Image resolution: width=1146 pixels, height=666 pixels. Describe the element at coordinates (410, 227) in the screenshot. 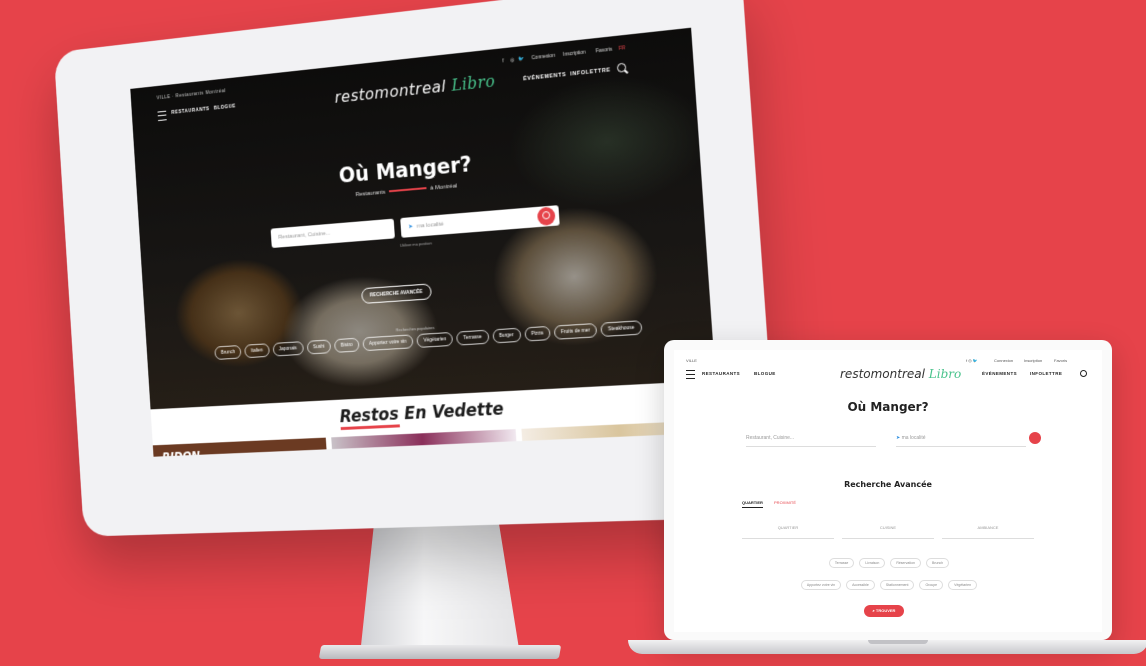

I see `location-arrow-icon: ➤` at that location.